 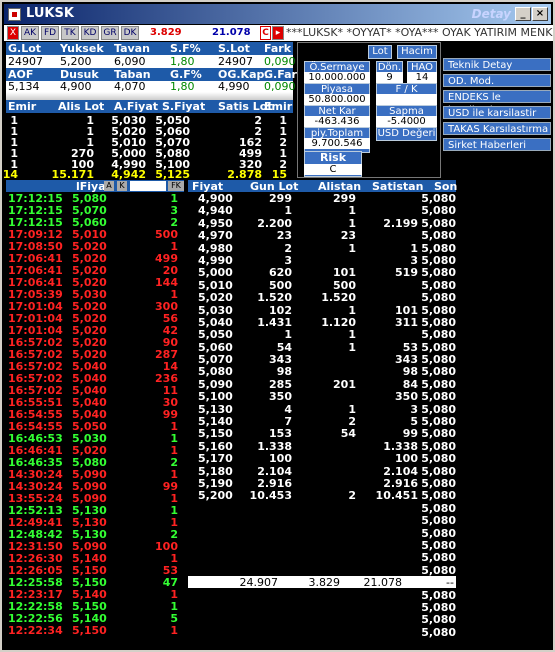 What do you see at coordinates (182, 61) in the screenshot?
I see `summary-value-3: 1,80` at bounding box center [182, 61].